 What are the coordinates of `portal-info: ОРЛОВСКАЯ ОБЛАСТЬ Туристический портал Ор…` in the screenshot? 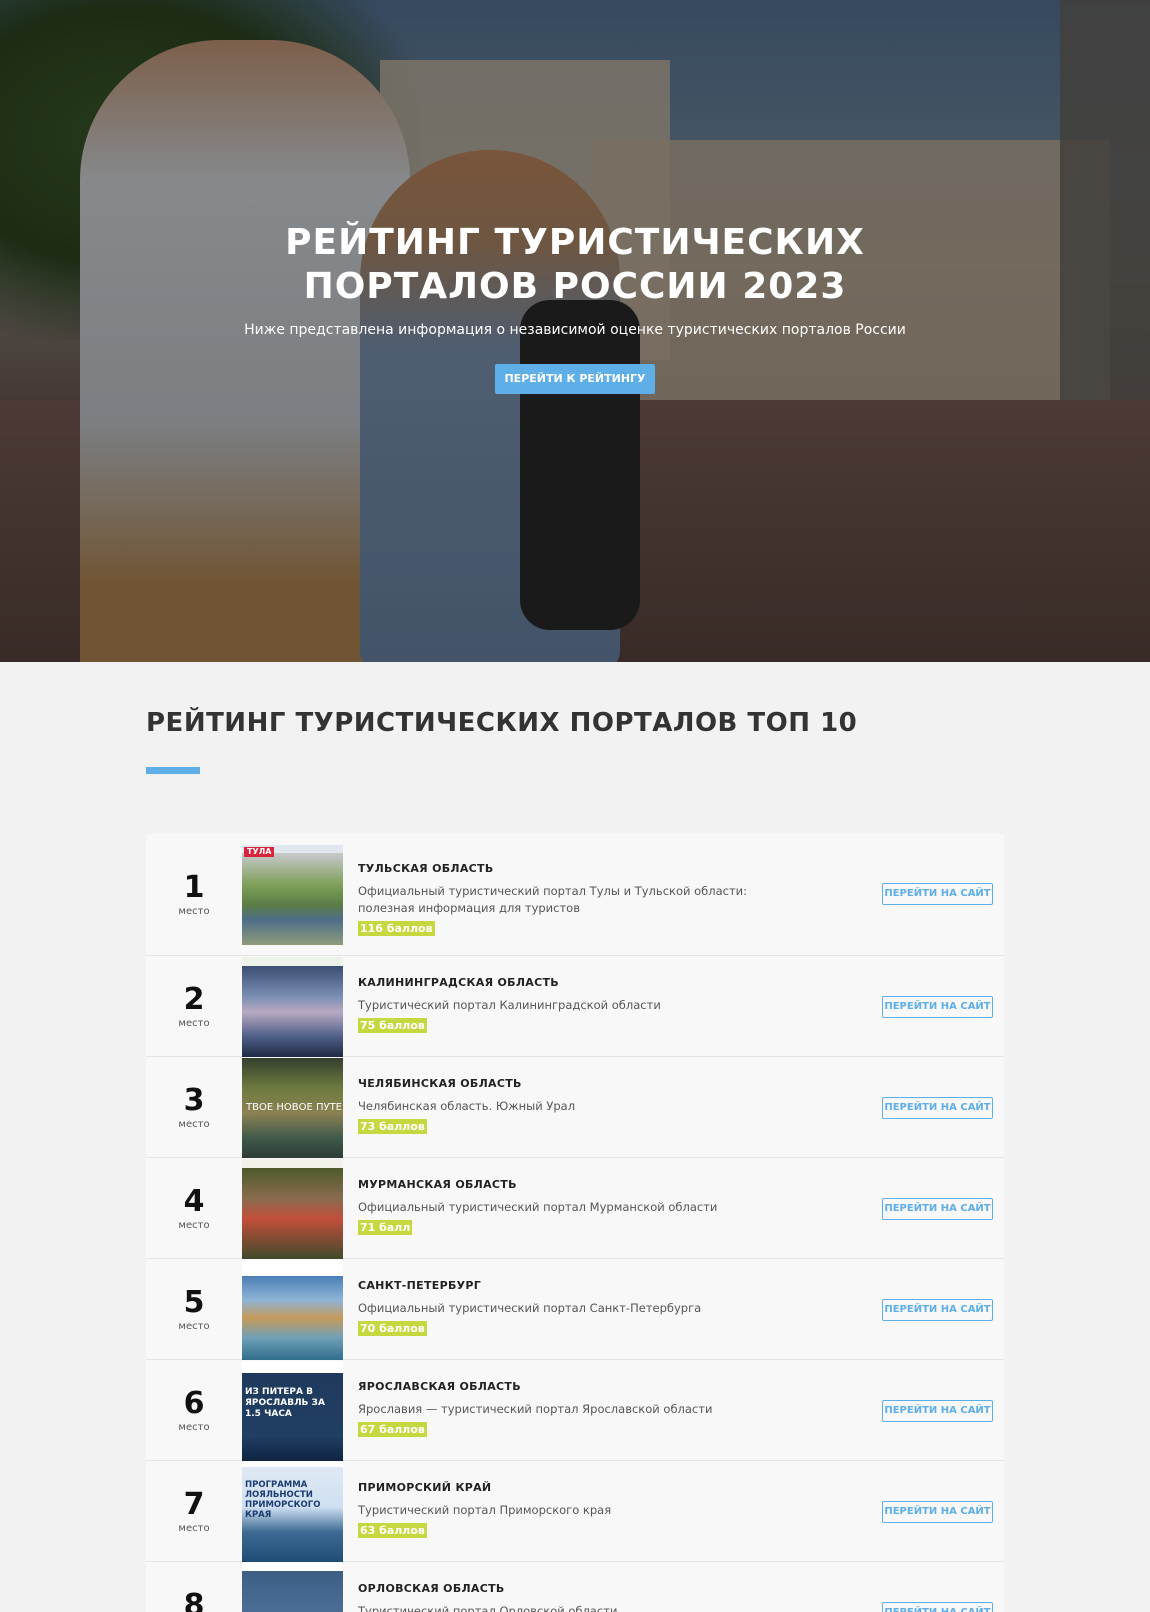 It's located at (568, 1596).